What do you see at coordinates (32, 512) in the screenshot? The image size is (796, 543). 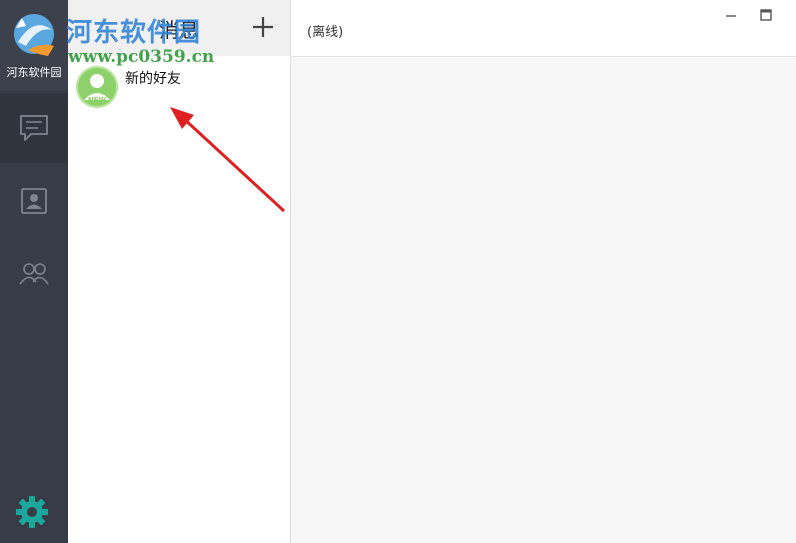 I see `gear-icon` at bounding box center [32, 512].